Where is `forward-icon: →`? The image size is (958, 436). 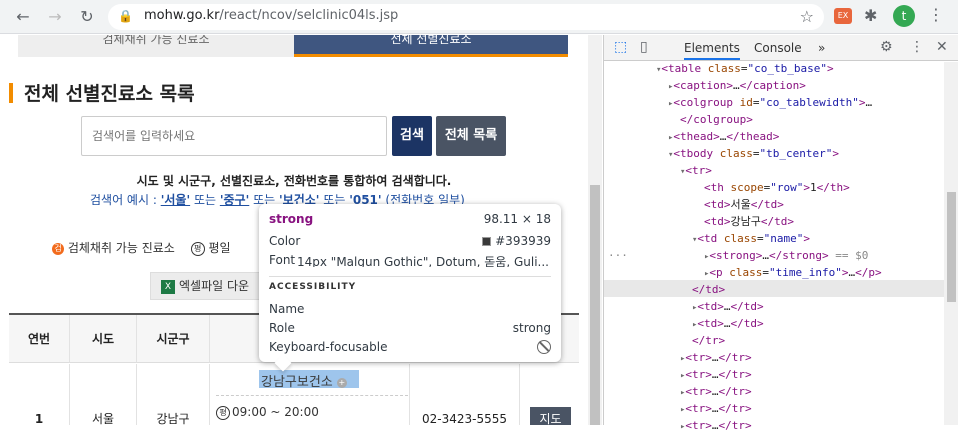
forward-icon: → is located at coordinates (55, 17).